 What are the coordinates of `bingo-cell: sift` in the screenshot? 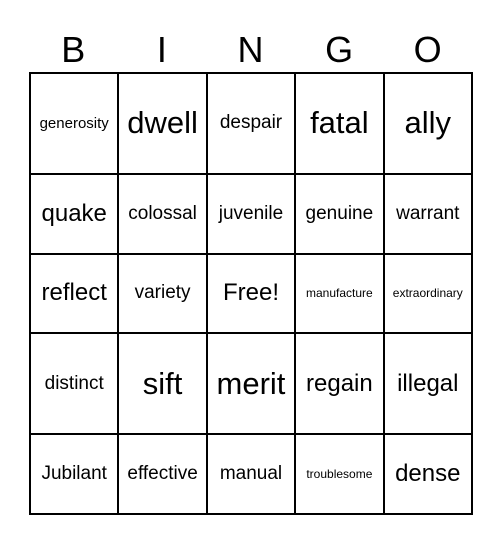 It's located at (162, 384).